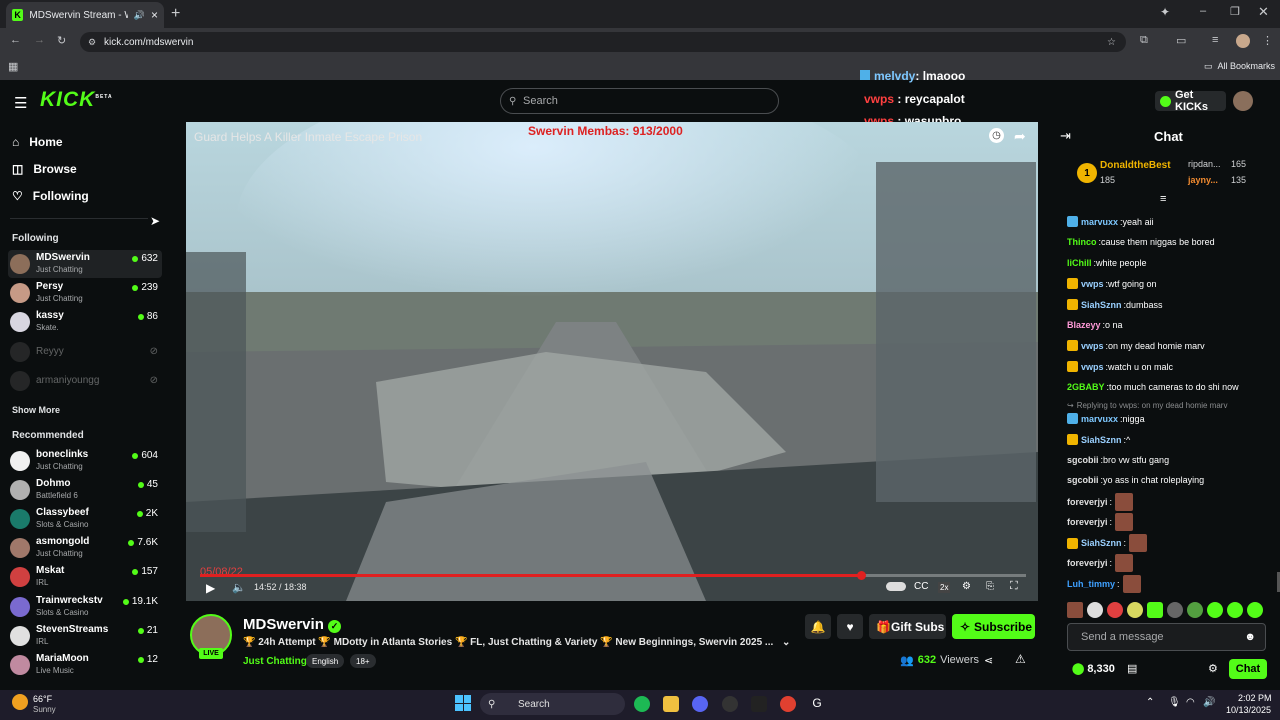 This screenshot has width=1280, height=720. Describe the element at coordinates (1020, 136) in the screenshot. I see `share-video-icon: ➦` at that location.